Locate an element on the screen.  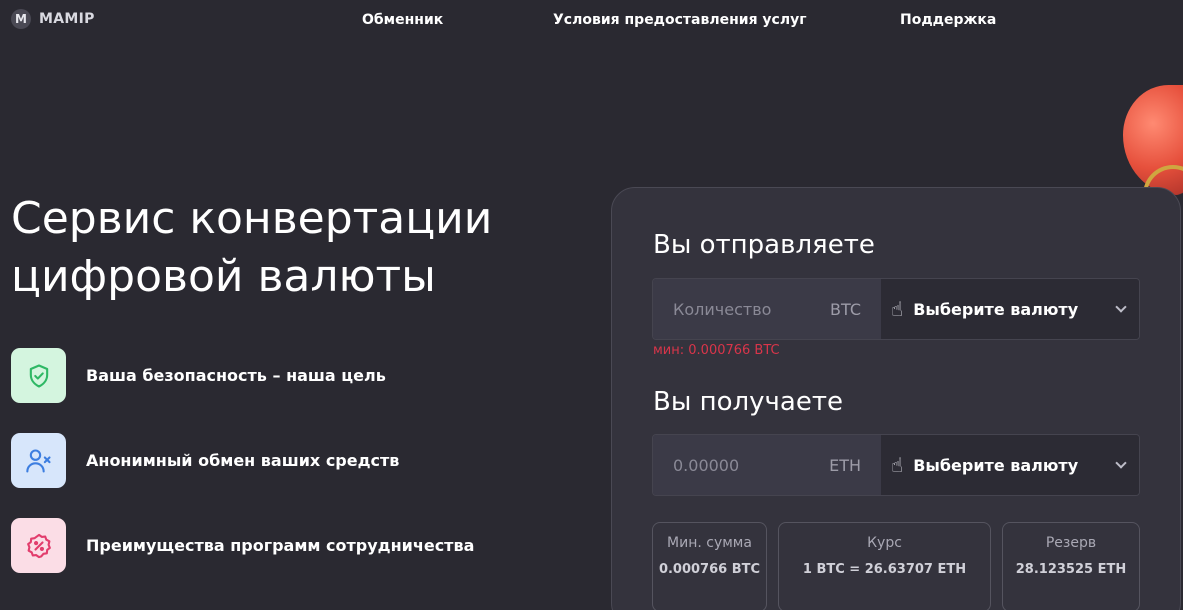
send-currency-select: ☝ Выберите валюту is located at coordinates (1010, 309).